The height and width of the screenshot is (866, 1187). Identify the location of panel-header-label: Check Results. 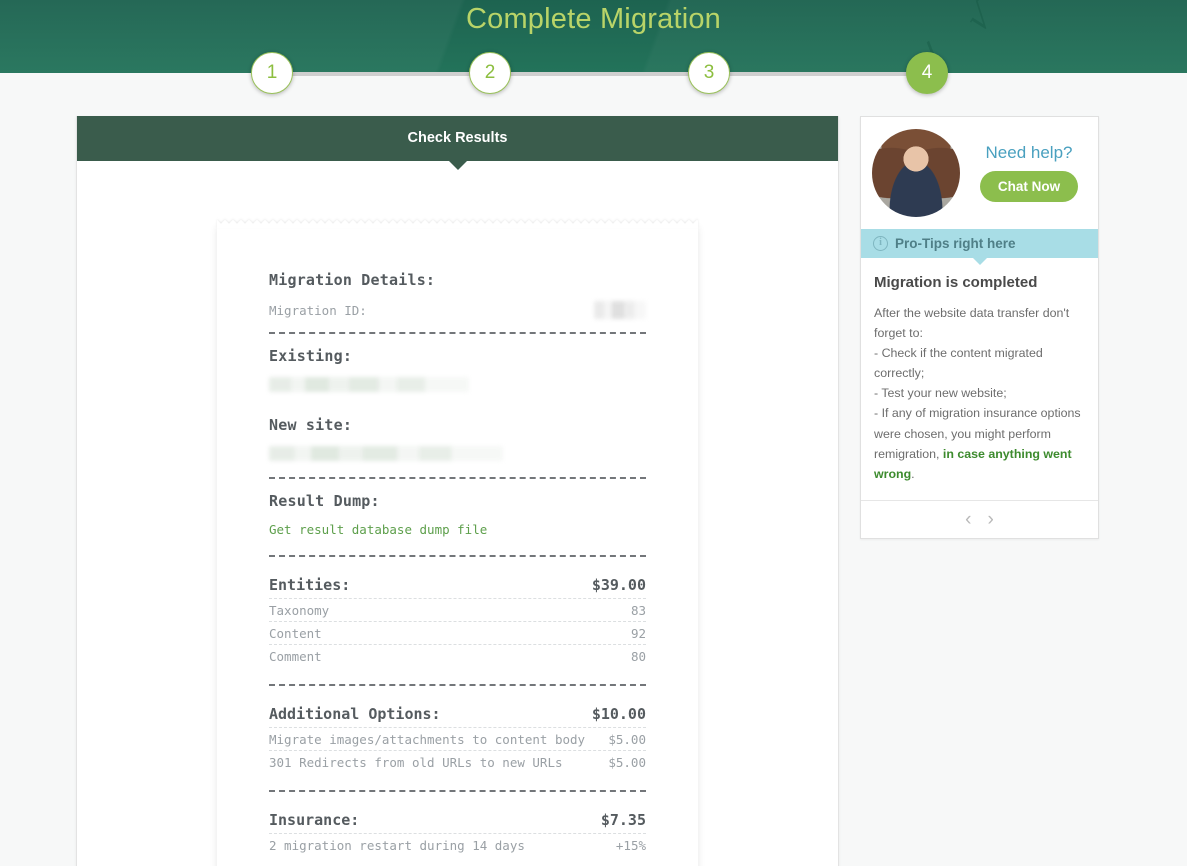
(457, 138).